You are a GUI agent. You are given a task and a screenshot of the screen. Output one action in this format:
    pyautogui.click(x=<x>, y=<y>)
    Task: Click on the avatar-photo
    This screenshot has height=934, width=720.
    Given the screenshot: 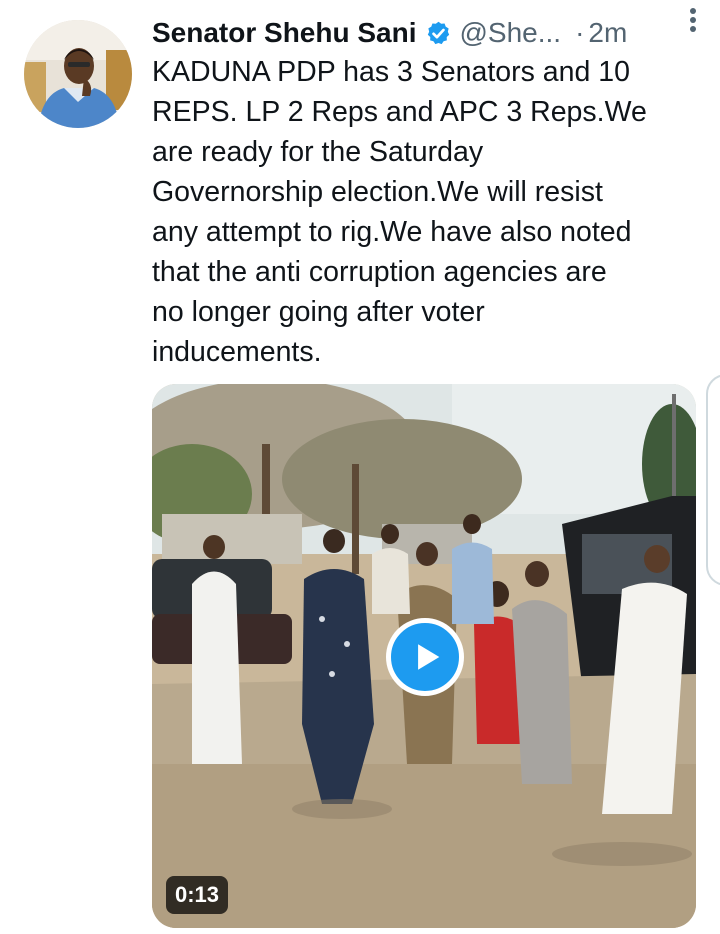 What is the action you would take?
    pyautogui.click(x=78, y=74)
    